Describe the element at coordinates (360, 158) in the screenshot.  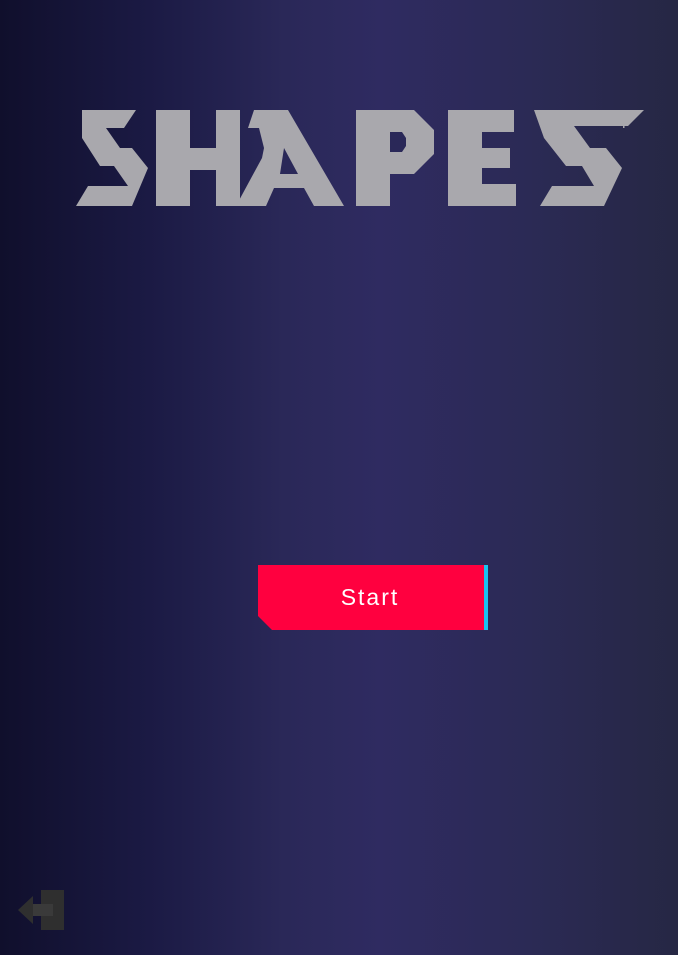
I see `shapes-logo` at that location.